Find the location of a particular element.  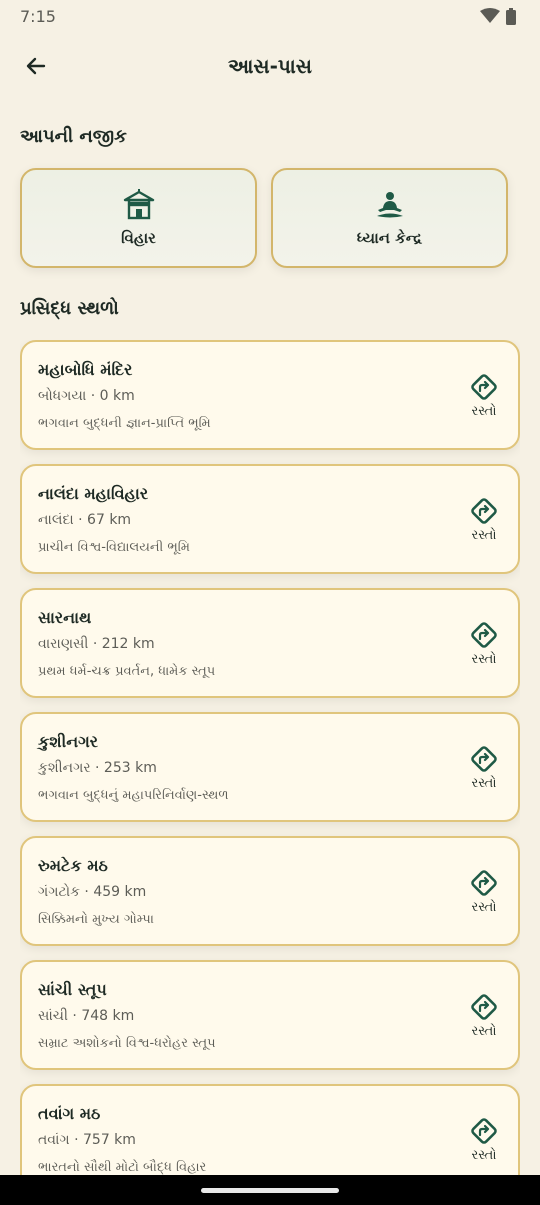

place-name: મહાબોધિ મંદિર is located at coordinates (85, 369).